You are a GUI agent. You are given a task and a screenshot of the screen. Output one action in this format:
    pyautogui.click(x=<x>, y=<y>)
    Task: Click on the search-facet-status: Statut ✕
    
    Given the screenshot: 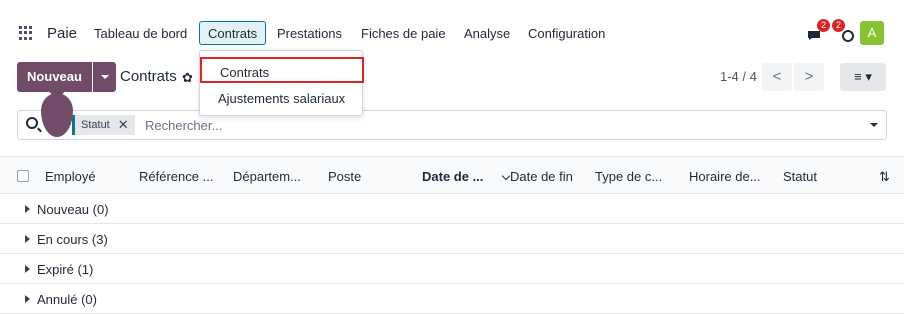 What is the action you would take?
    pyautogui.click(x=103, y=125)
    